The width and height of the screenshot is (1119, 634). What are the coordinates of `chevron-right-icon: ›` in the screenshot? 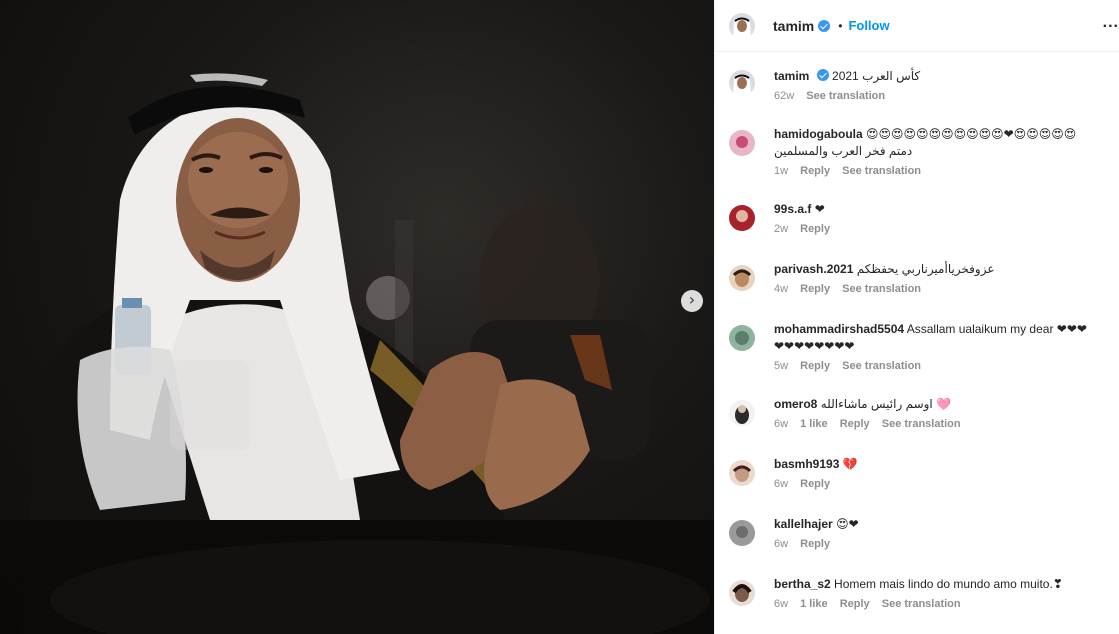 It's located at (692, 299).